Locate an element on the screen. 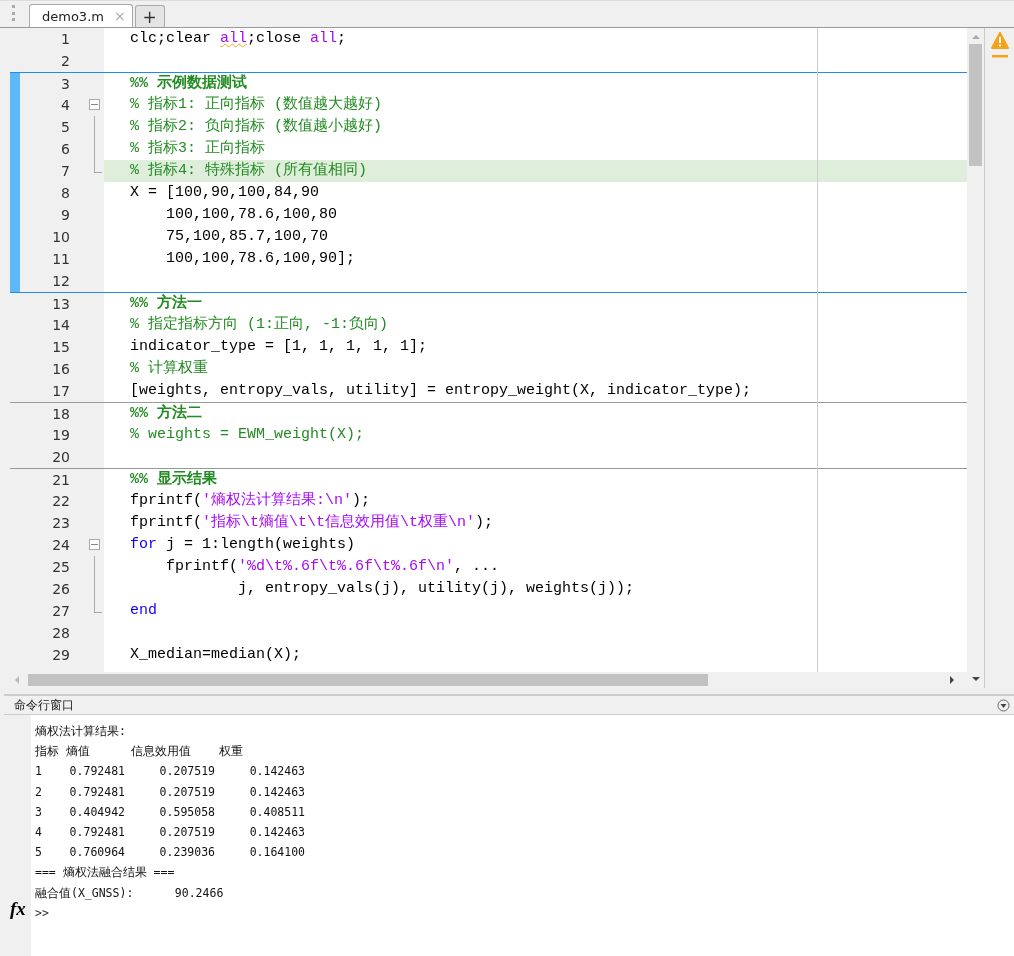  line-number: 1 is located at coordinates (65, 39).